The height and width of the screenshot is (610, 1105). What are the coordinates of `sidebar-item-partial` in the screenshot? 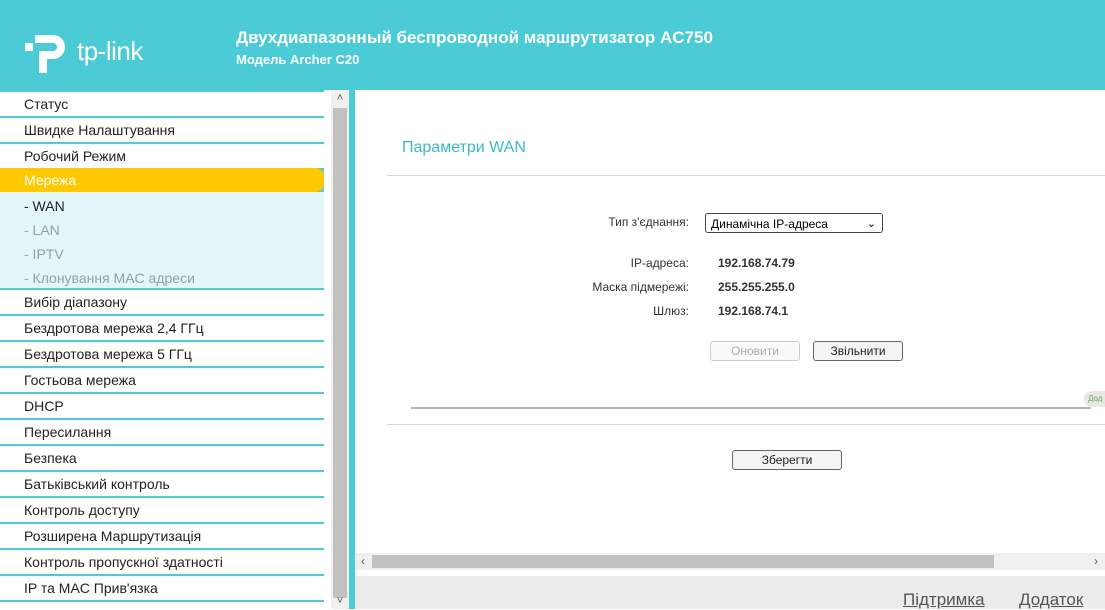 It's located at (162, 605).